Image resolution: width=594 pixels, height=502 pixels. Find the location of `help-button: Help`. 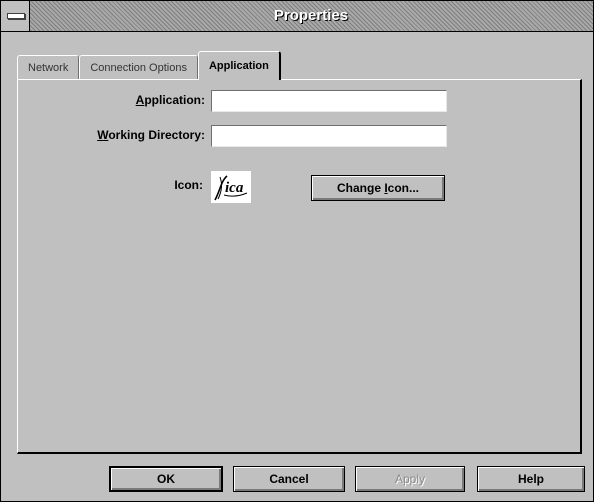

help-button: Help is located at coordinates (531, 479).